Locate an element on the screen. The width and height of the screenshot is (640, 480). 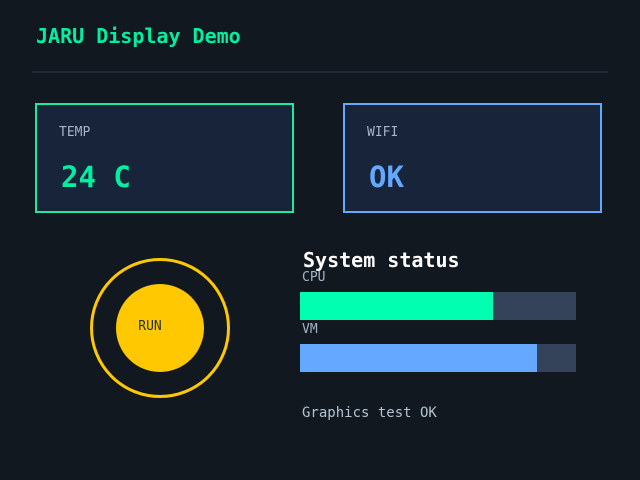
cpu-progress-bar is located at coordinates (438, 306).